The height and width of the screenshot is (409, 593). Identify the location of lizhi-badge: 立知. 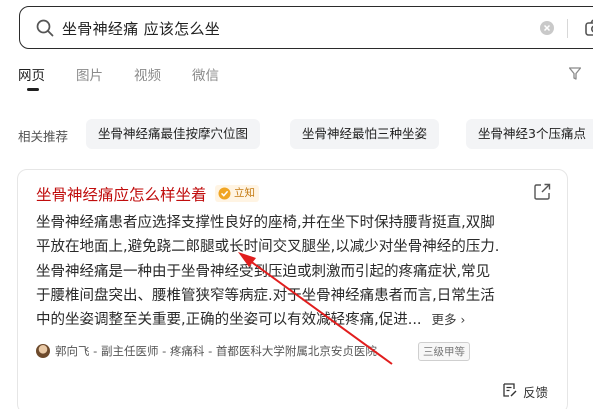
(237, 193).